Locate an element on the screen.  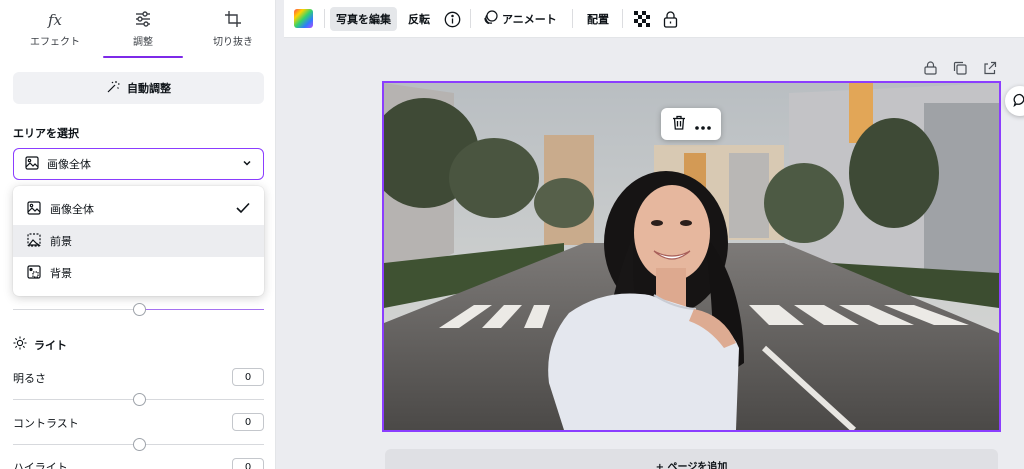
image-quick-actions is located at coordinates (691, 124).